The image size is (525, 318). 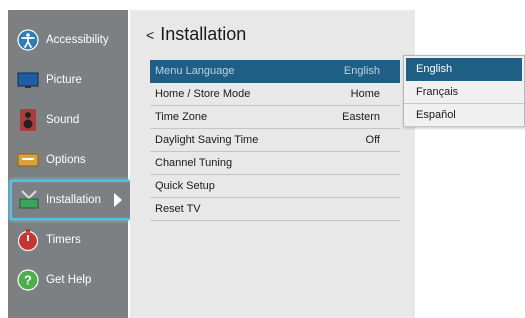 I want to click on row-label: Daylight Saving Time, so click(x=207, y=140).